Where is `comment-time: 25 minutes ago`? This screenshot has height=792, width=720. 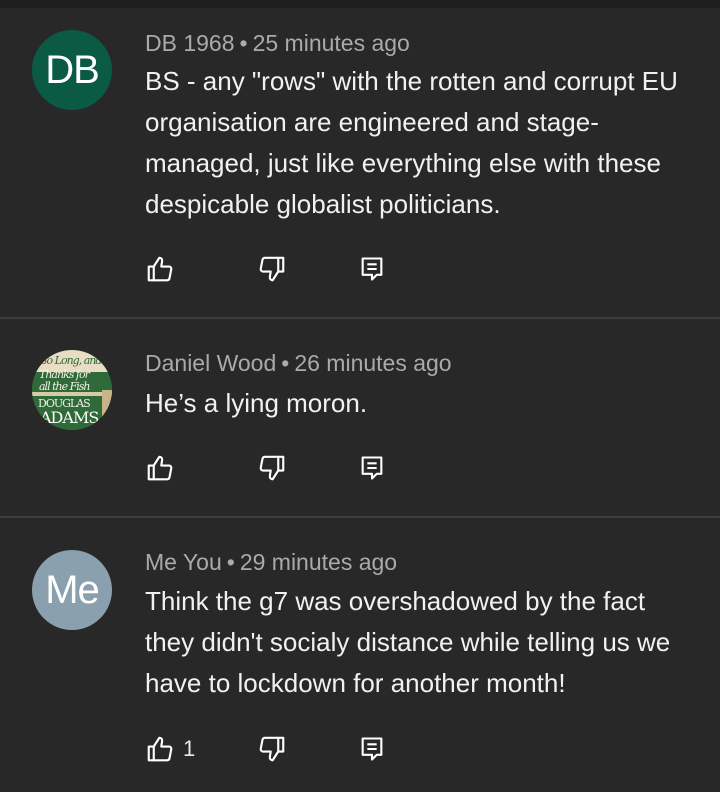 comment-time: 25 minutes ago is located at coordinates (331, 43).